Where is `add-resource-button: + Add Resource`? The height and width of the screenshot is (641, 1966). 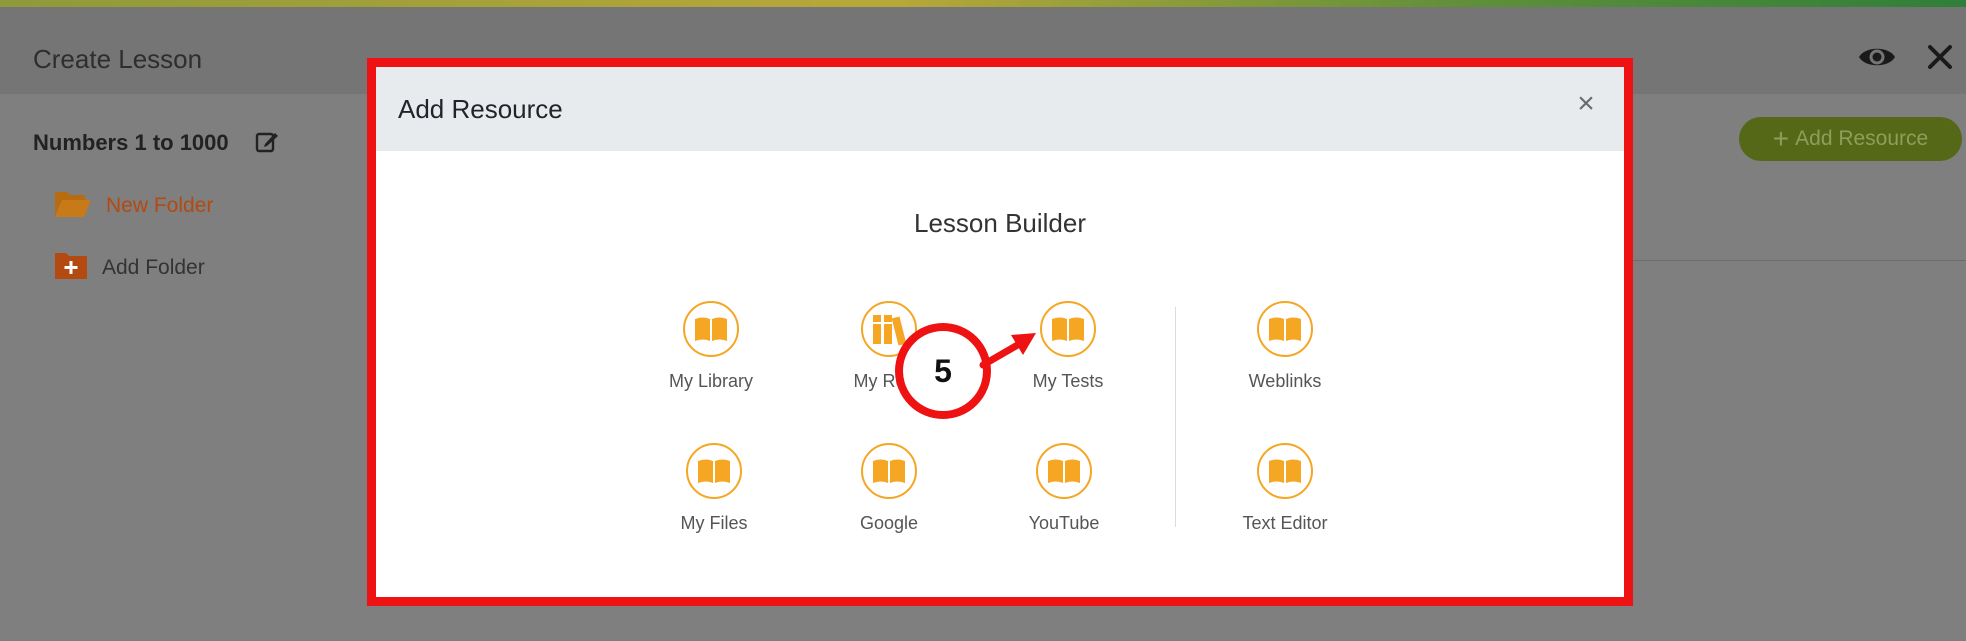
add-resource-button: + Add Resource is located at coordinates (1850, 139).